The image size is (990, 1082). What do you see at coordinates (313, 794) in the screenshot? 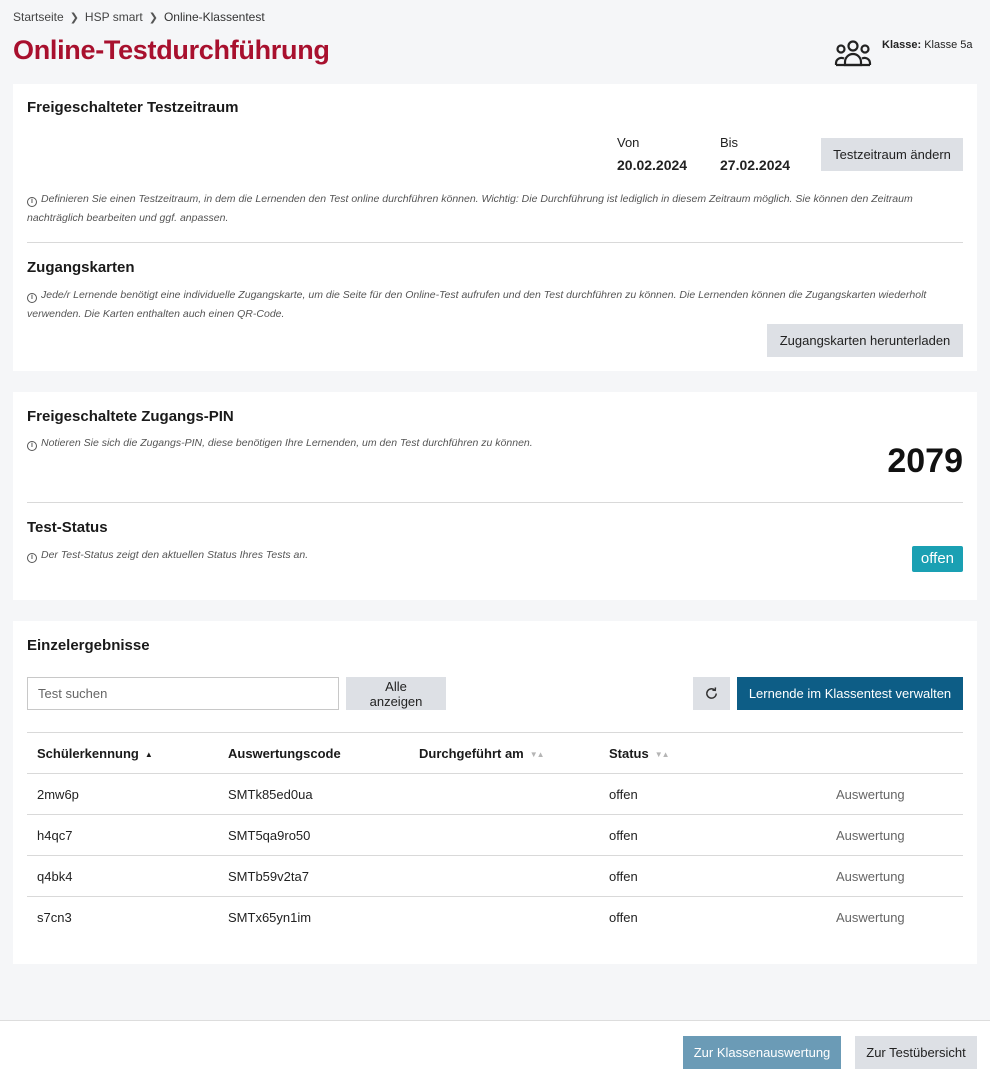
I see `cell-eval-code: SMTk85ed0ua` at bounding box center [313, 794].